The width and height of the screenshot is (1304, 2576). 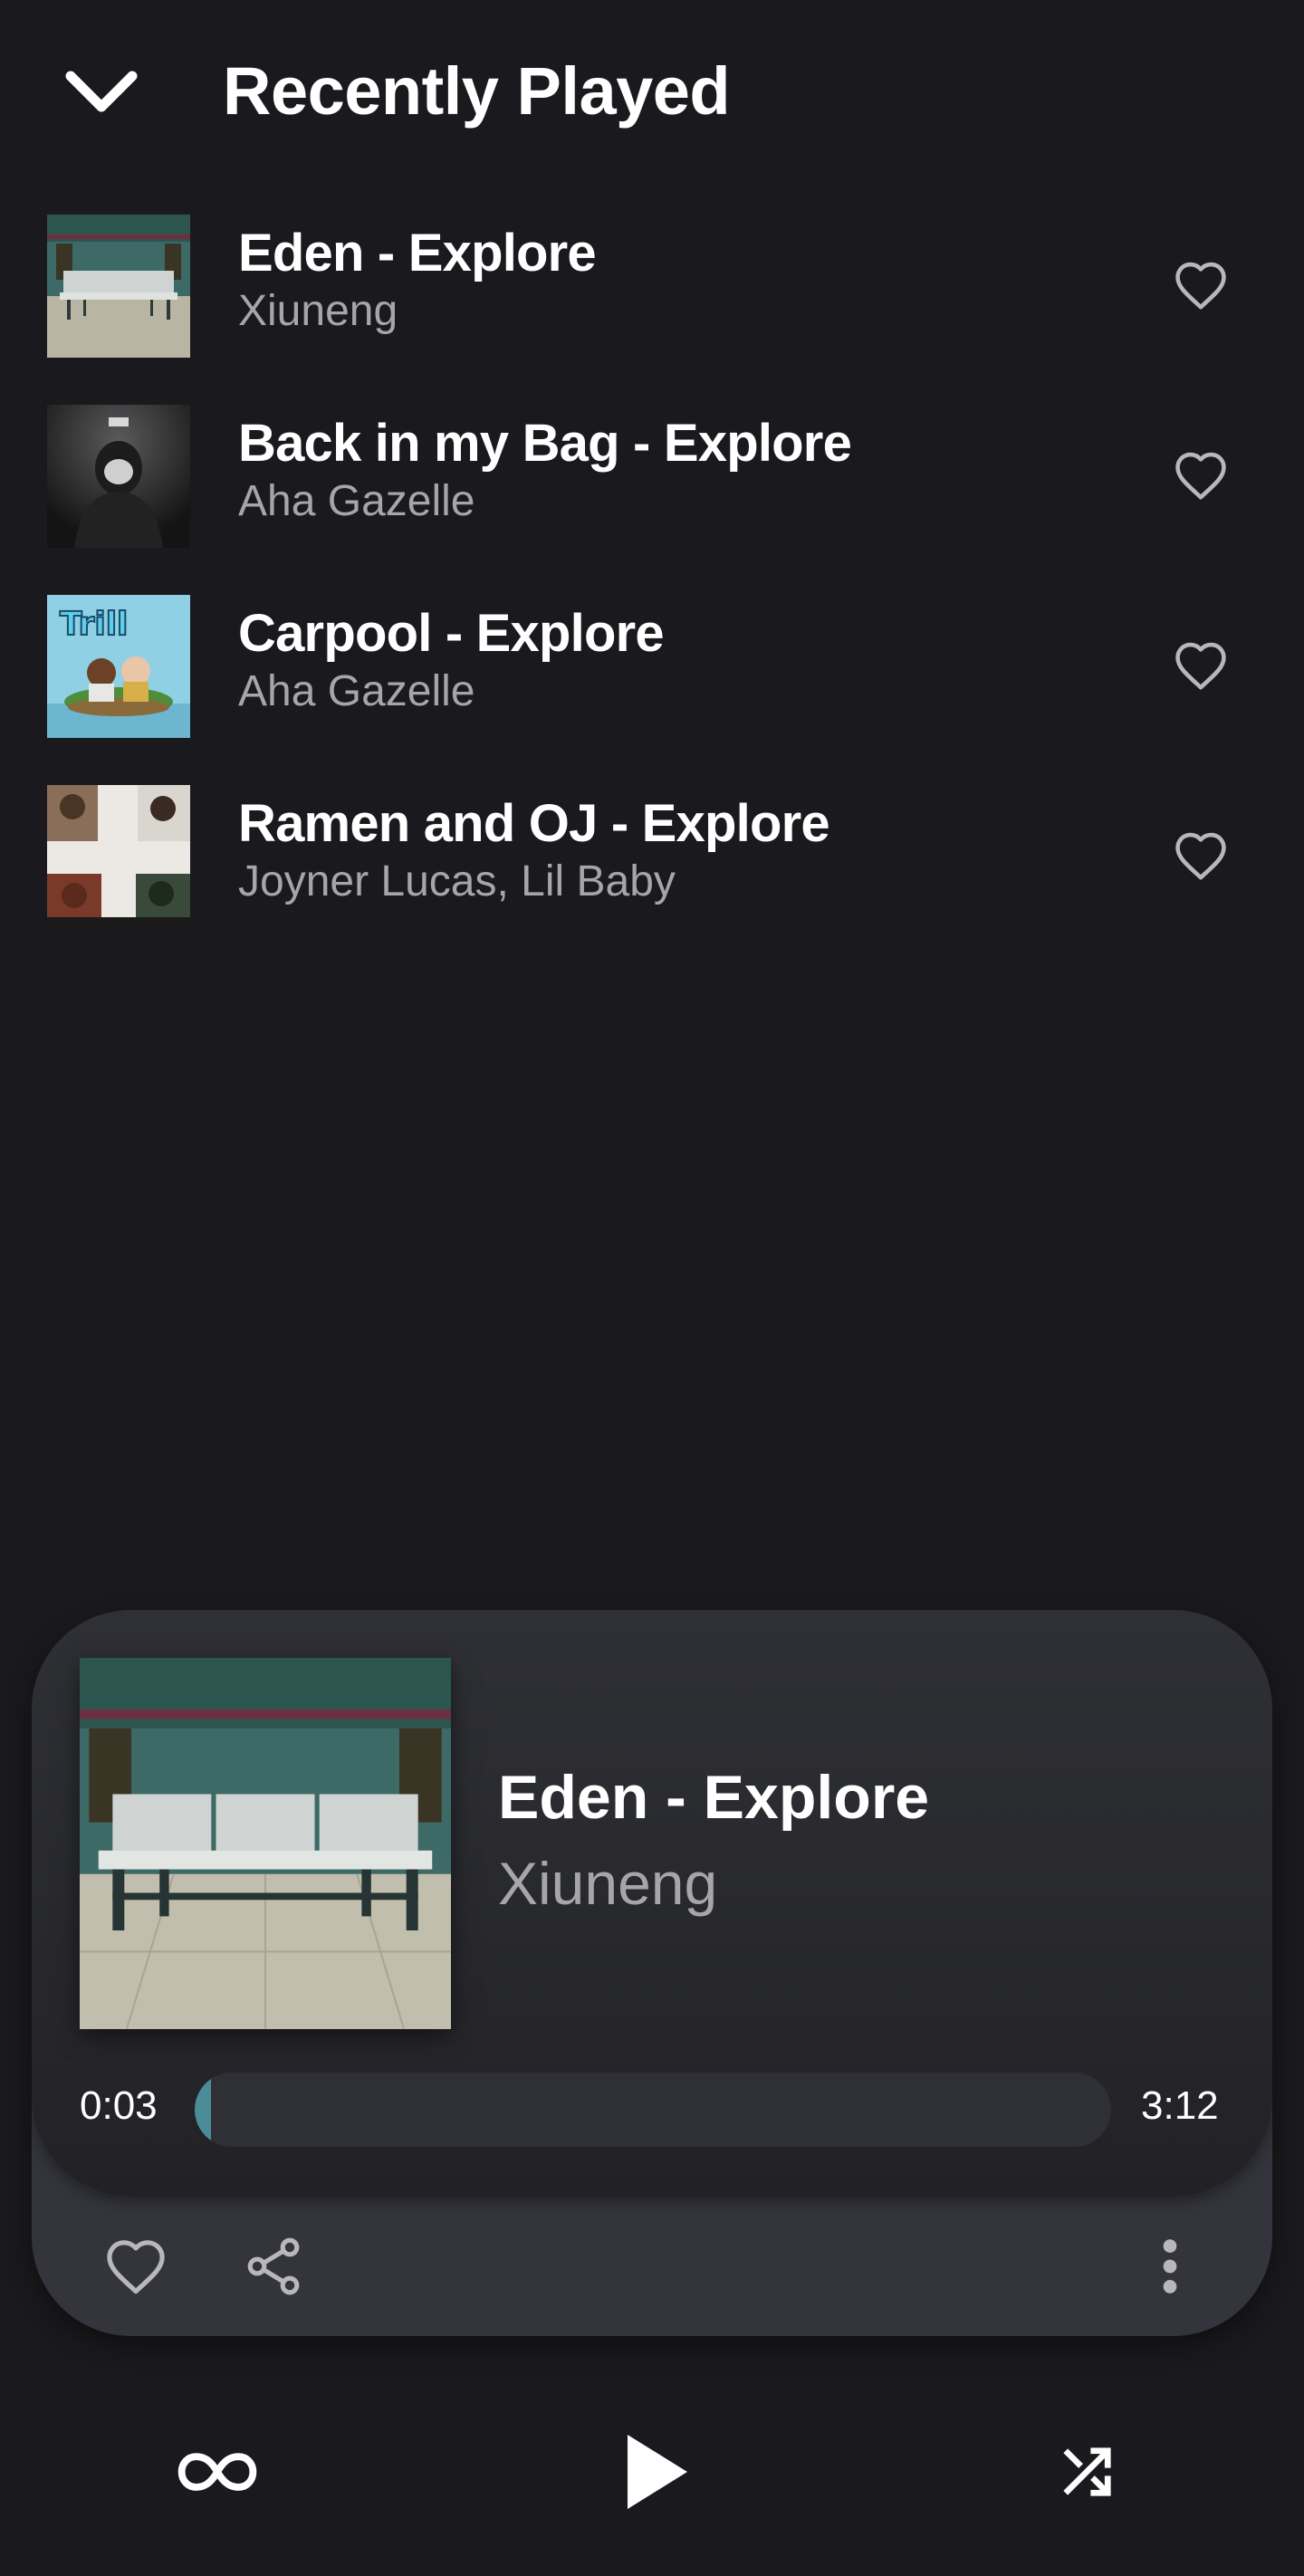 I want to click on header: Recently Played, so click(x=652, y=90).